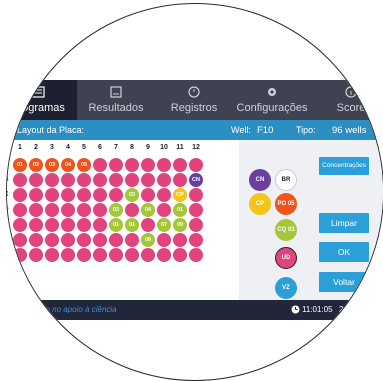 Image resolution: width=383 pixels, height=381 pixels. What do you see at coordinates (132, 180) in the screenshot?
I see `well-B8` at bounding box center [132, 180].